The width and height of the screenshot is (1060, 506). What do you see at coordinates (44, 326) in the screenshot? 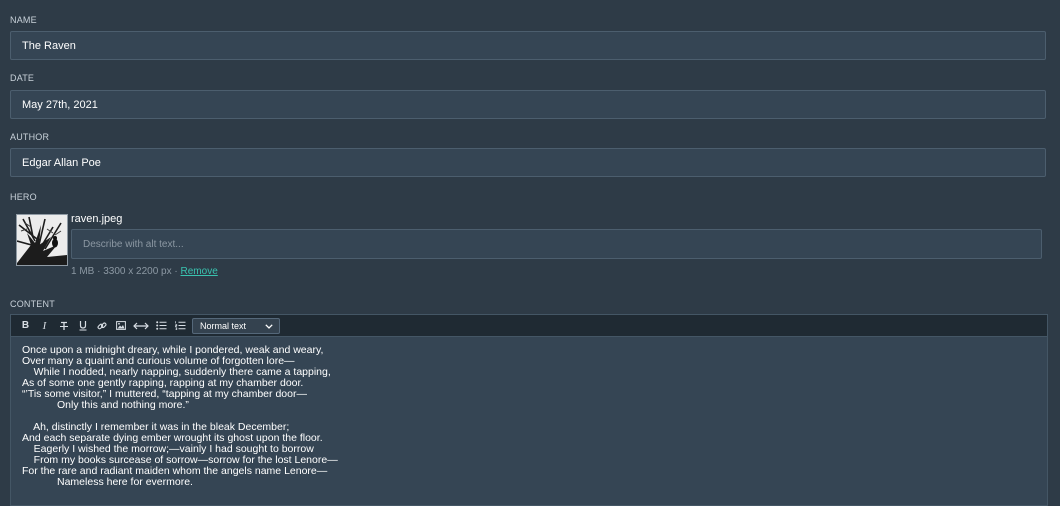
I see `italic-icon: I` at bounding box center [44, 326].